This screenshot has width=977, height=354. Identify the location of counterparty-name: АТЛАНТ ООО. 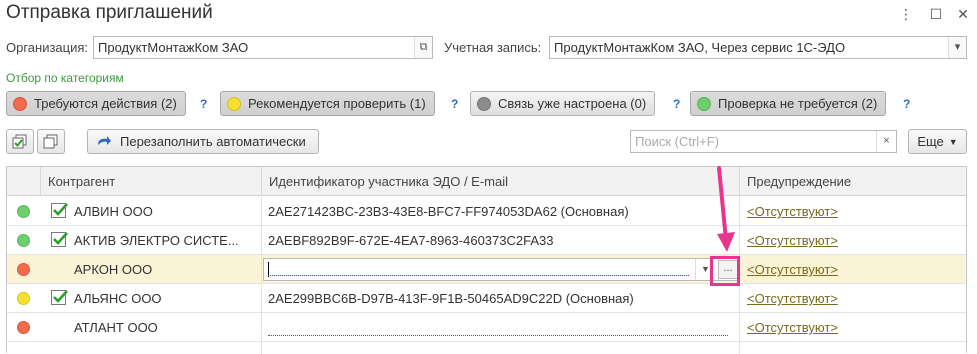
(116, 327).